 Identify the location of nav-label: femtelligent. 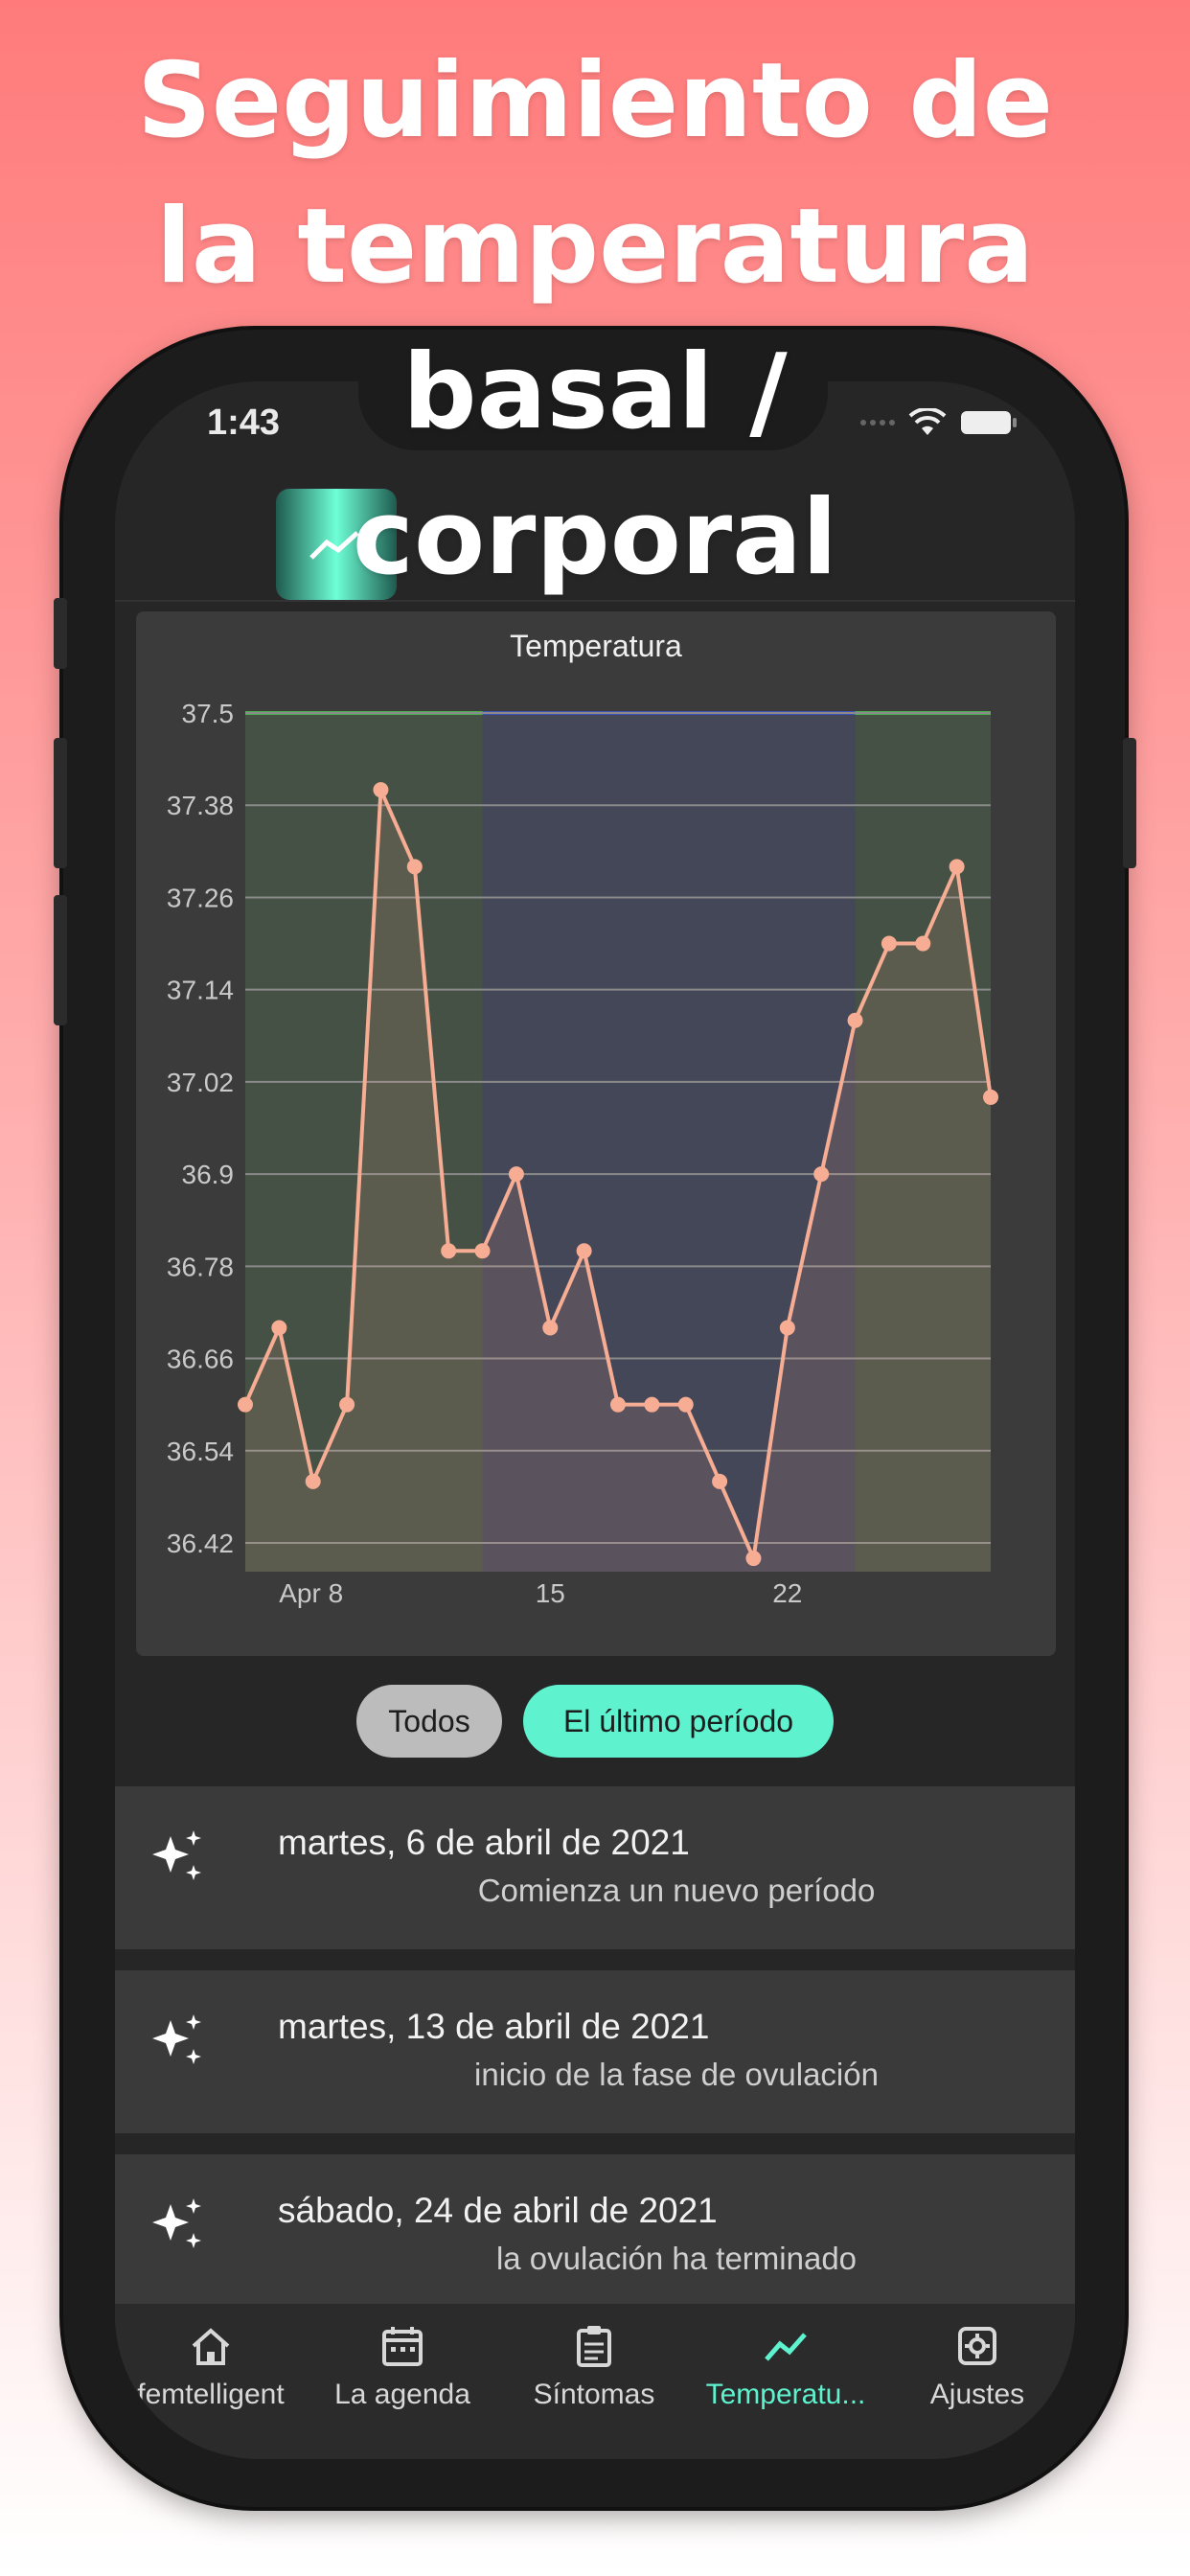
(211, 2394).